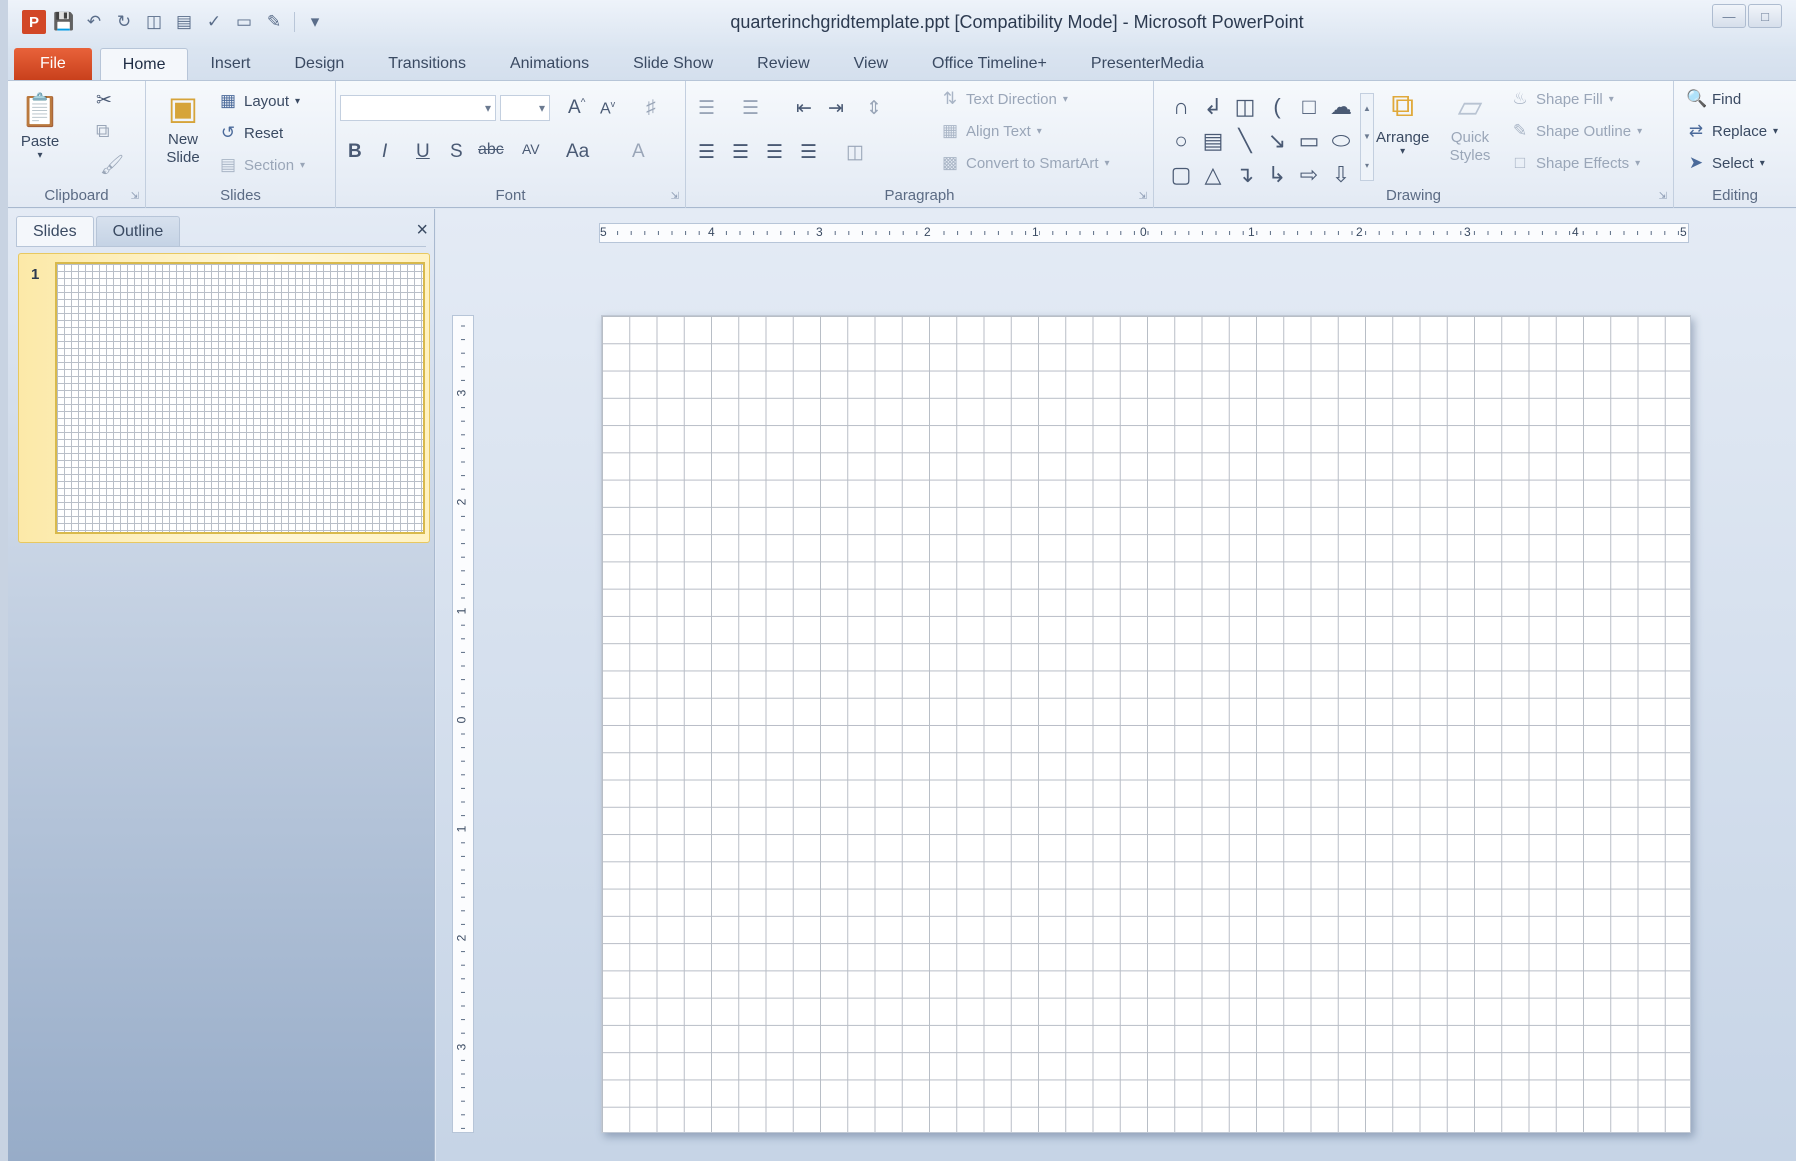  What do you see at coordinates (1729, 16) in the screenshot?
I see `minimize-button: —` at bounding box center [1729, 16].